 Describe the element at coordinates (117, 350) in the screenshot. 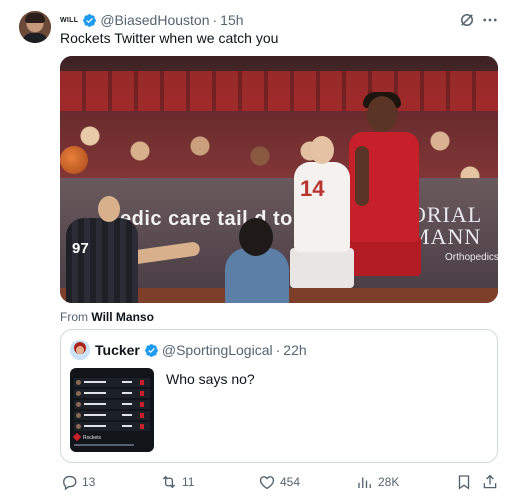

I see `quote-author-name: Tucker` at that location.